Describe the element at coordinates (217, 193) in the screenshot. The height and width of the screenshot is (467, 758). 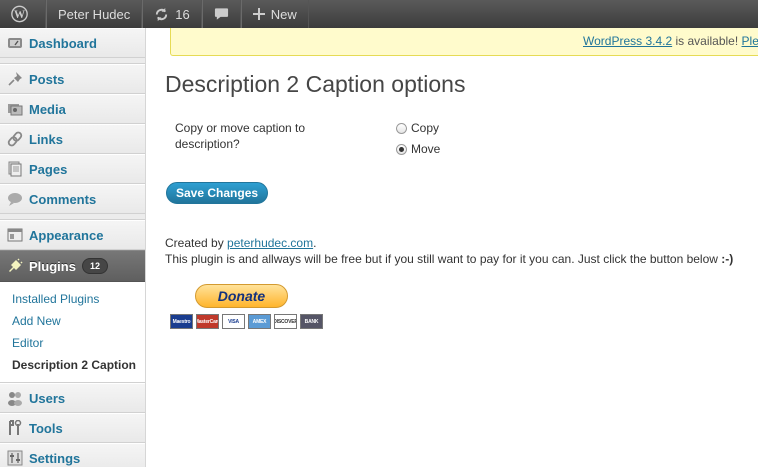
I see `save-changes-button: Save Changes` at that location.